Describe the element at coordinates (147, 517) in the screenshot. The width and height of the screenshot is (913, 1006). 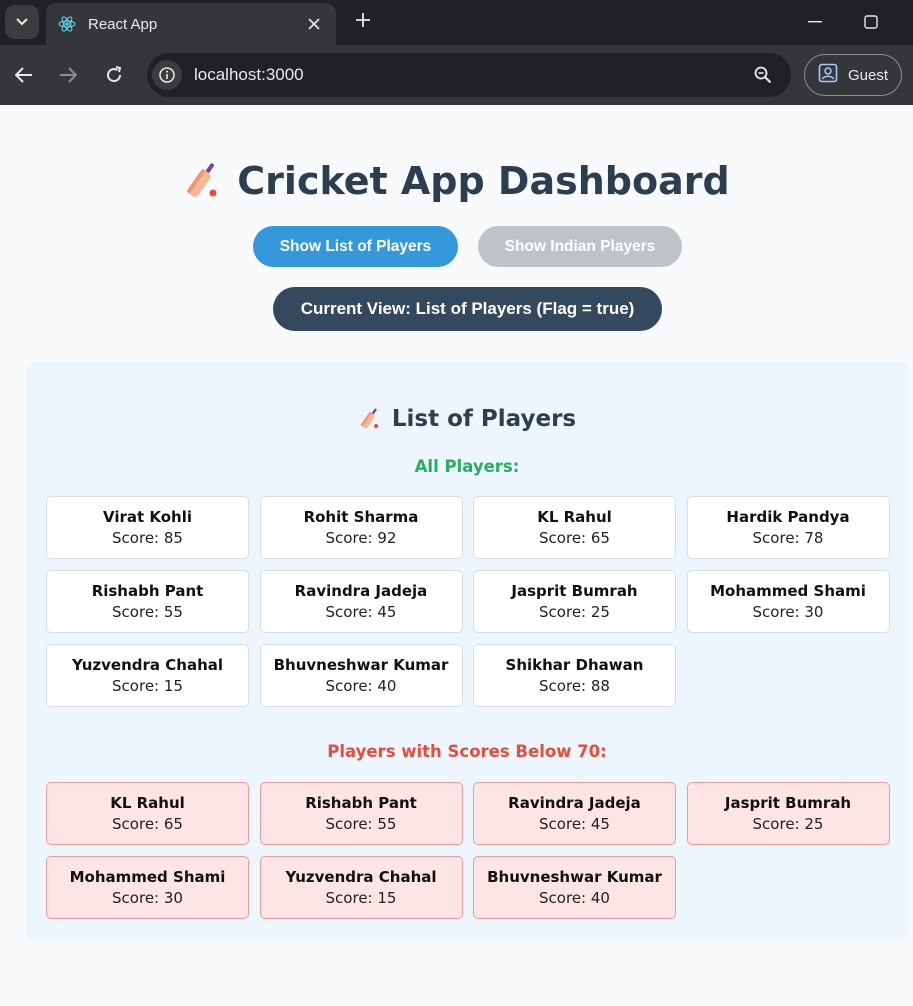
I see `player-name: Virat Kohli` at that location.